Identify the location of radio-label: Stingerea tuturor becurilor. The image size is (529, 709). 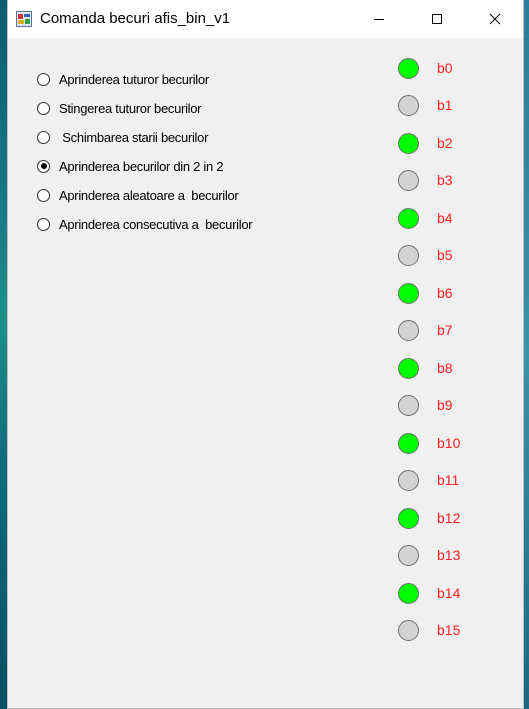
(130, 108).